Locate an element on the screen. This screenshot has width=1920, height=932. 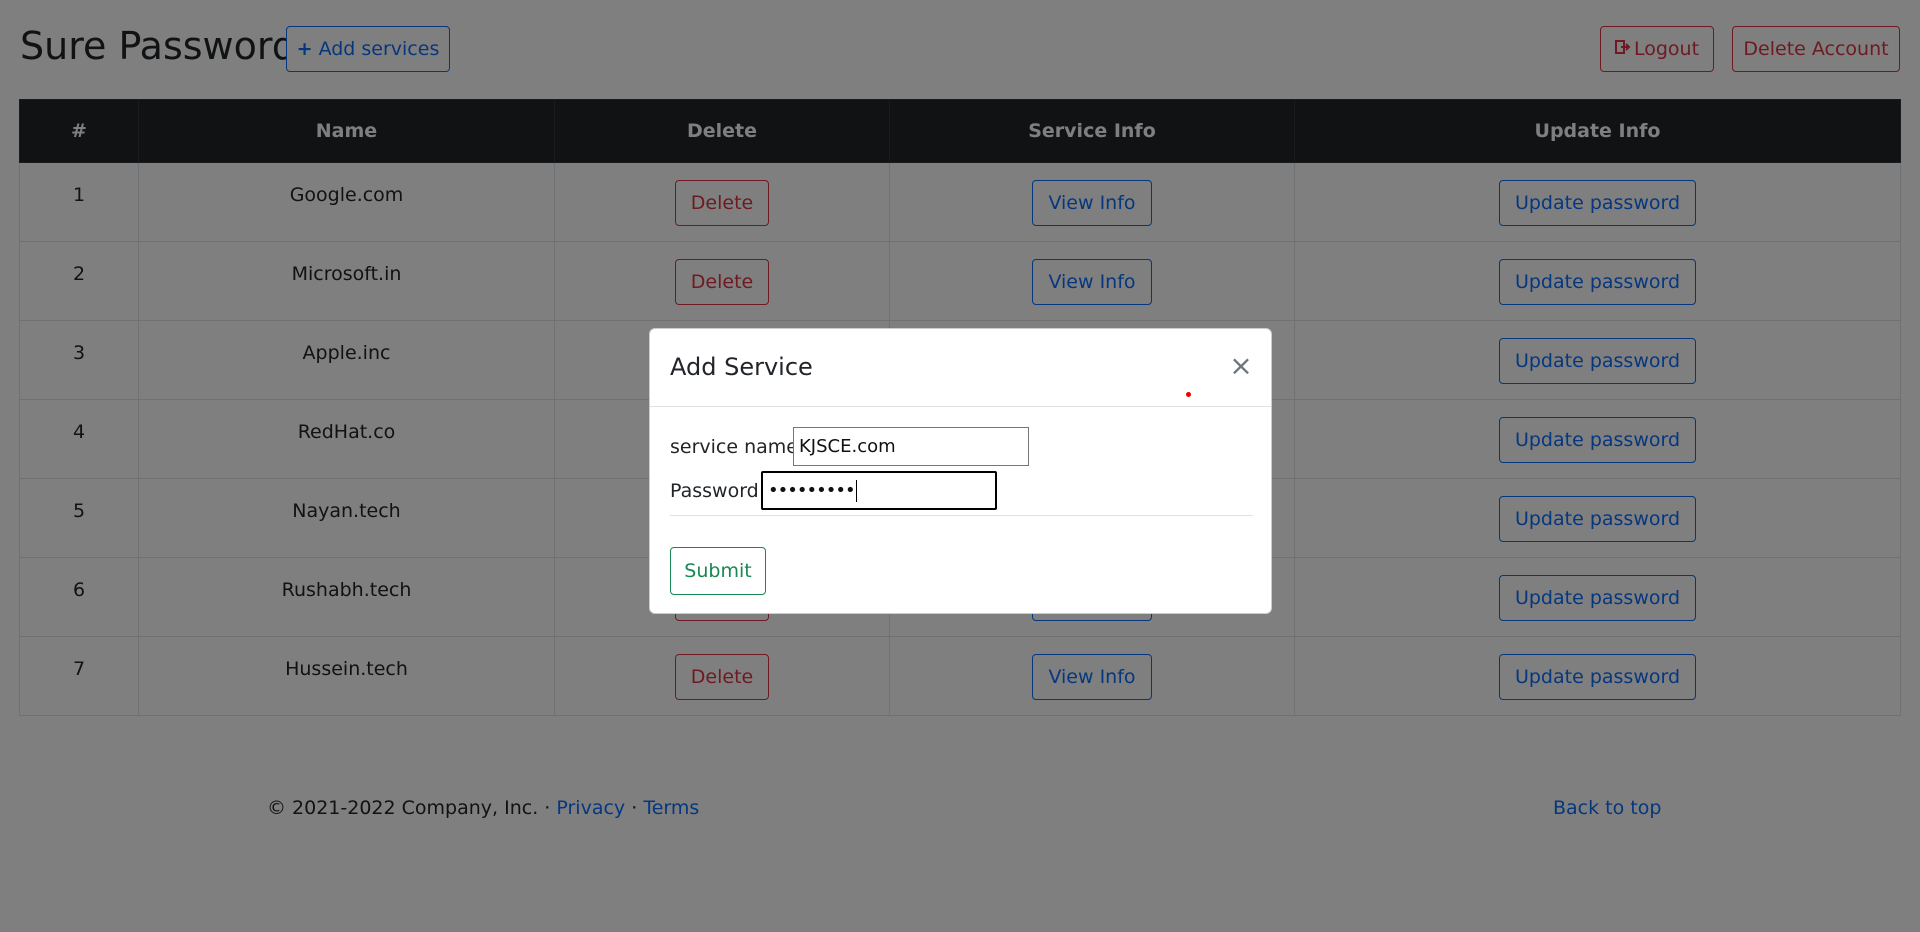
modal-title: Add Service is located at coordinates (741, 367).